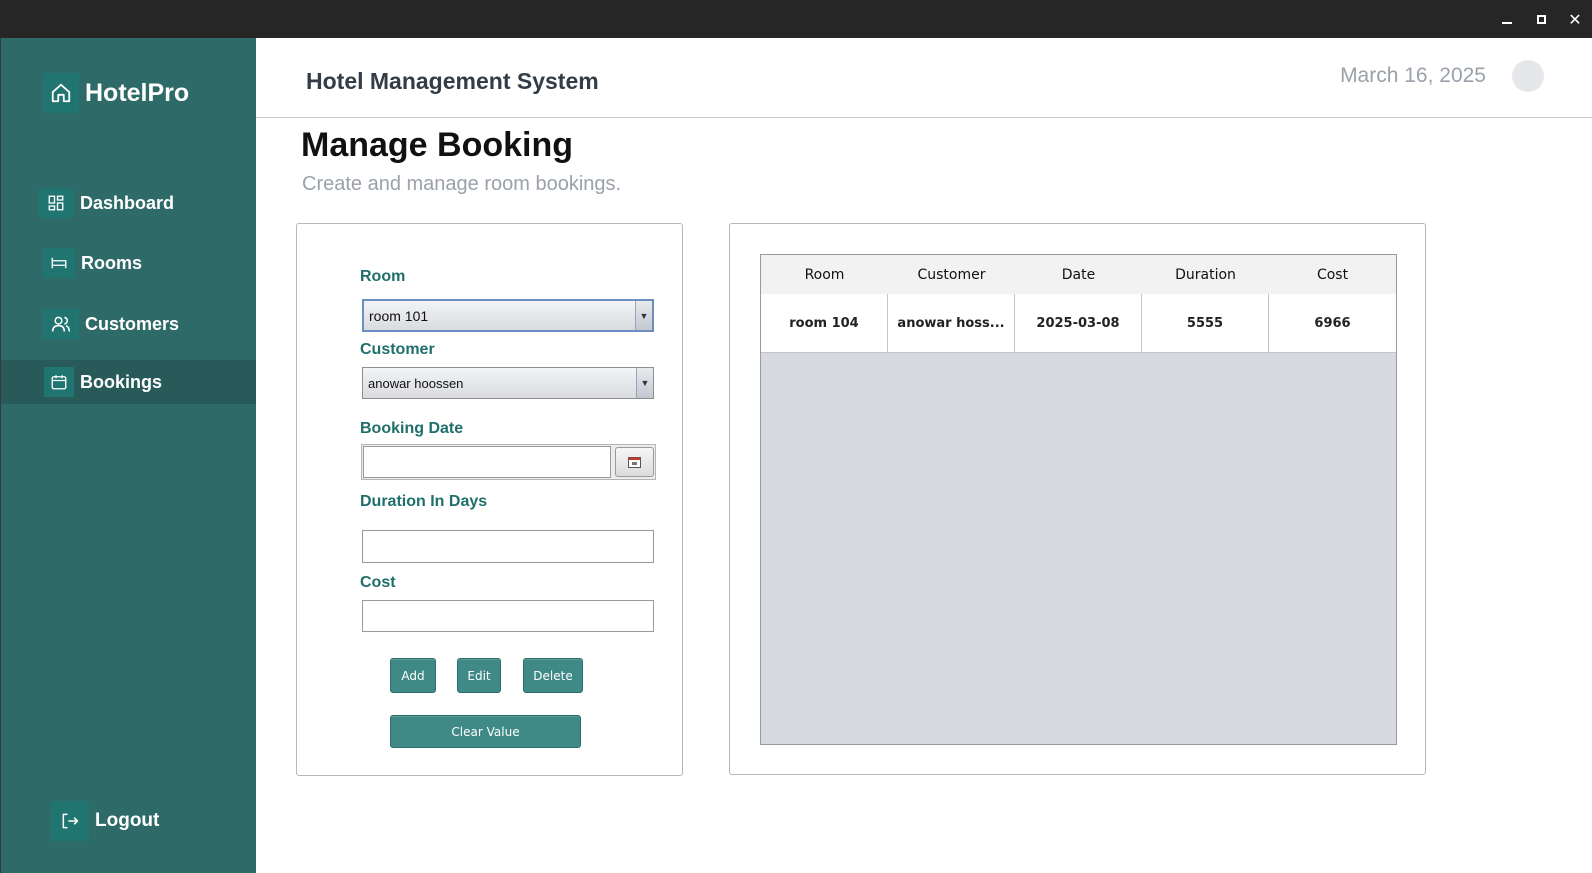  What do you see at coordinates (397, 349) in the screenshot?
I see `customer-label: Customer` at bounding box center [397, 349].